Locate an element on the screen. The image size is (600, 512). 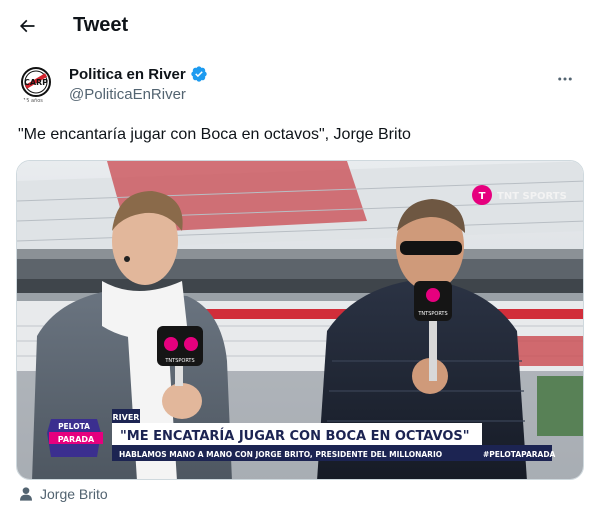
author-name-row: Politica en River is located at coordinates (138, 74).